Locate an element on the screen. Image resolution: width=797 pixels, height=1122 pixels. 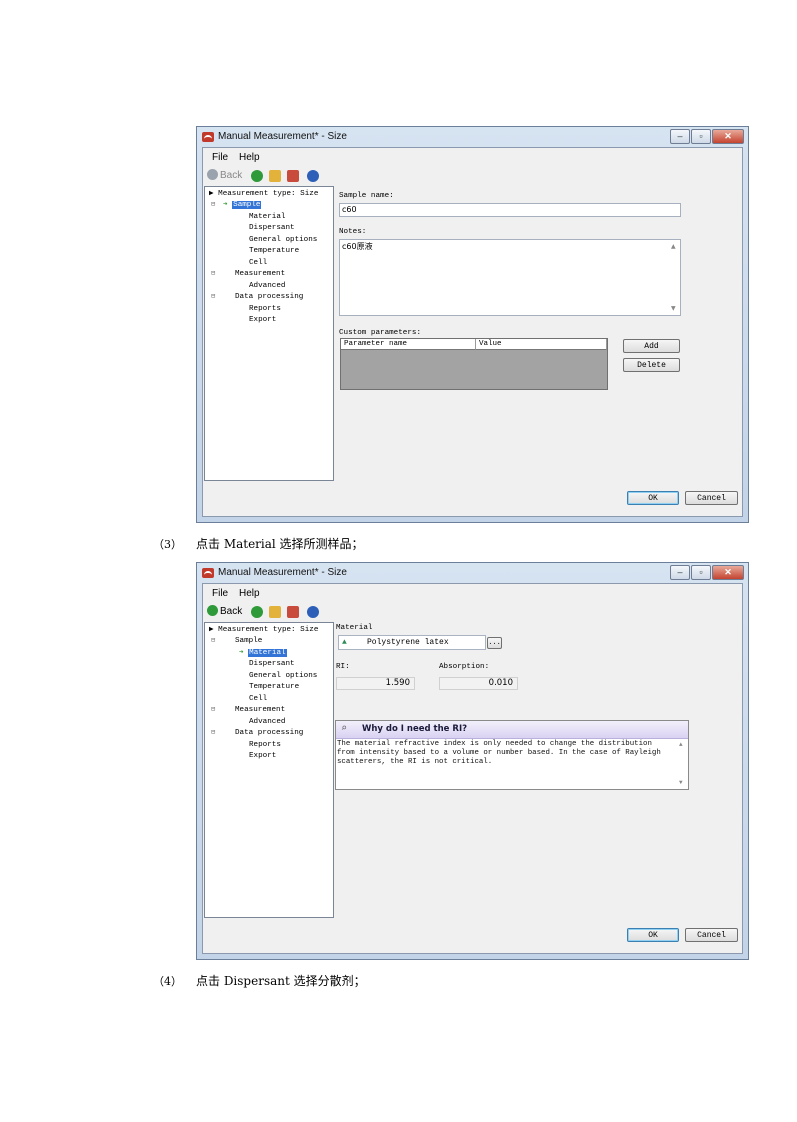
material-value: Polystyrene latex is located at coordinates (408, 642).